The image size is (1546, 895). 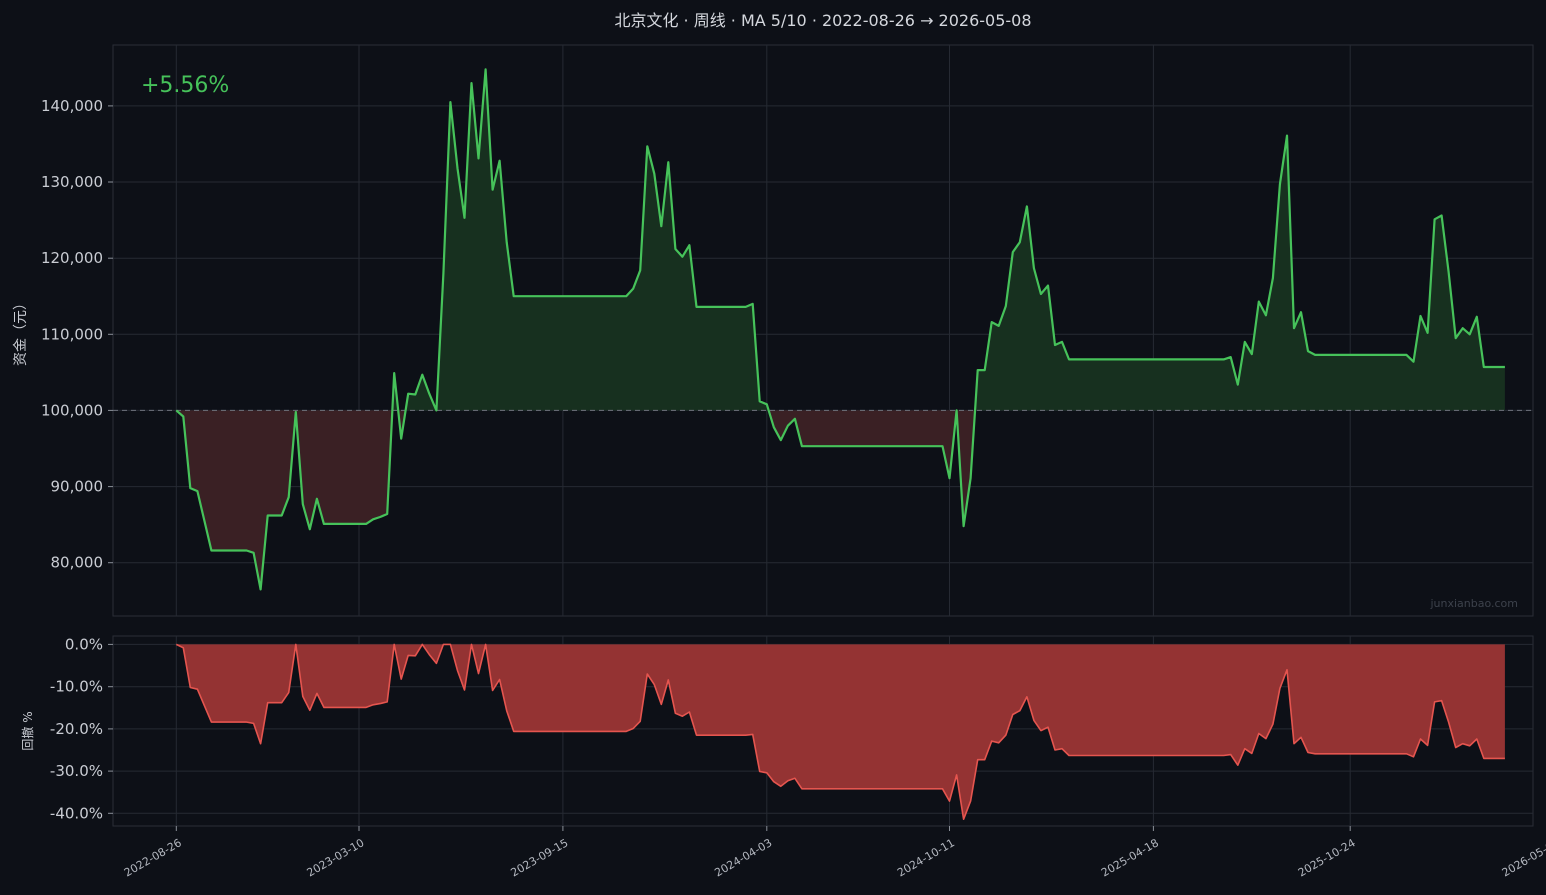 What do you see at coordinates (77, 563) in the screenshot?
I see `equity-y-tick-label: 80,000` at bounding box center [77, 563].